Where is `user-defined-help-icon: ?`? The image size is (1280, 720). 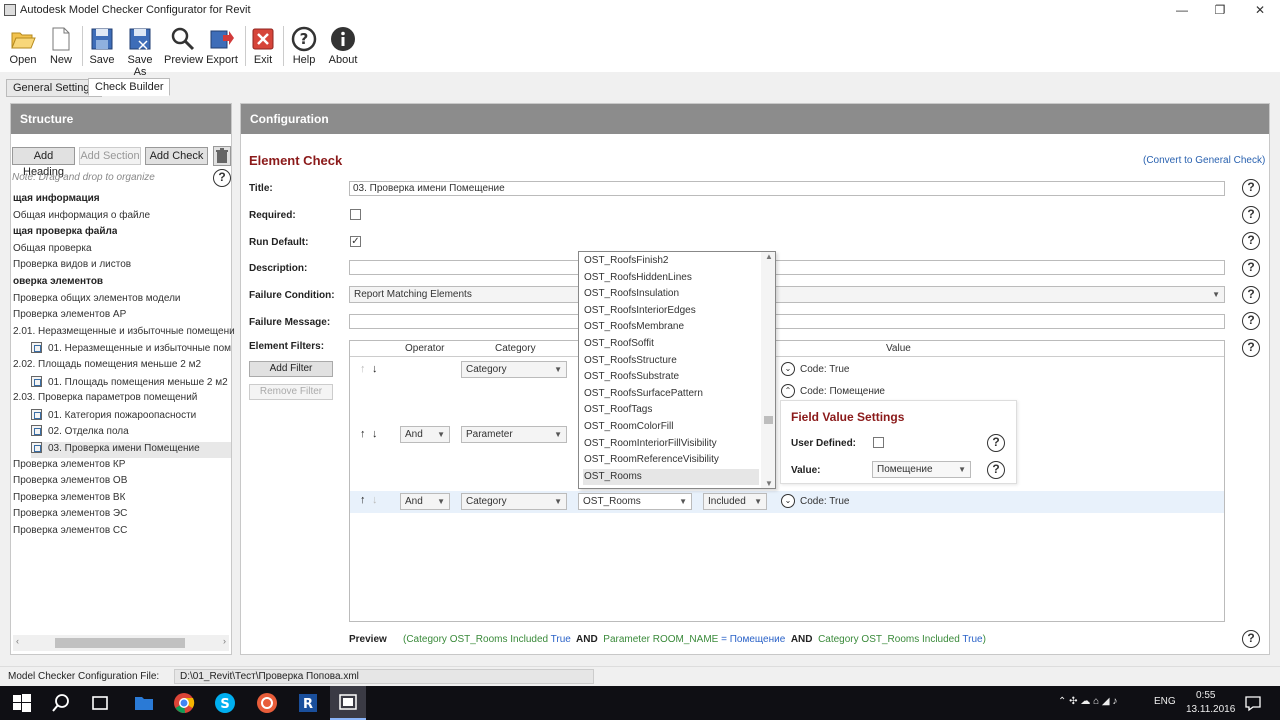 user-defined-help-icon: ? is located at coordinates (996, 443).